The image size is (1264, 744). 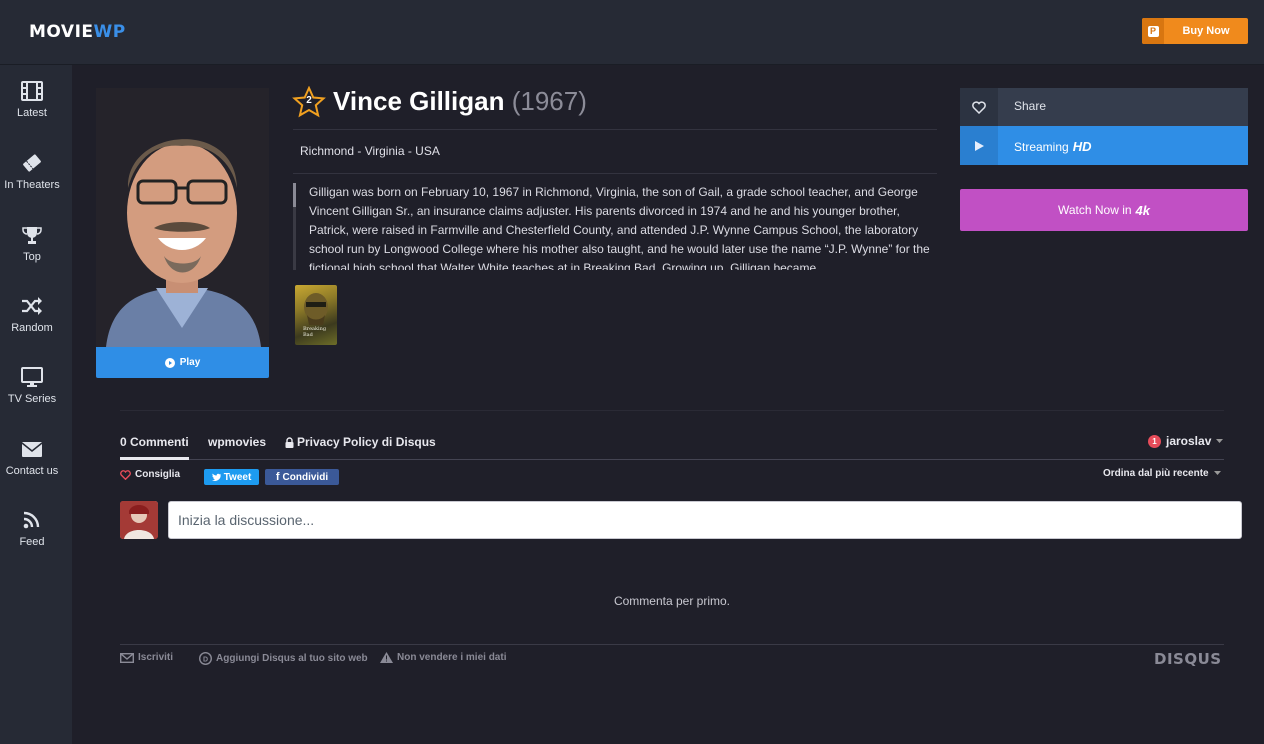 What do you see at coordinates (632, 32) in the screenshot?
I see `top-bar: MOVIEWP P Buy Now` at bounding box center [632, 32].